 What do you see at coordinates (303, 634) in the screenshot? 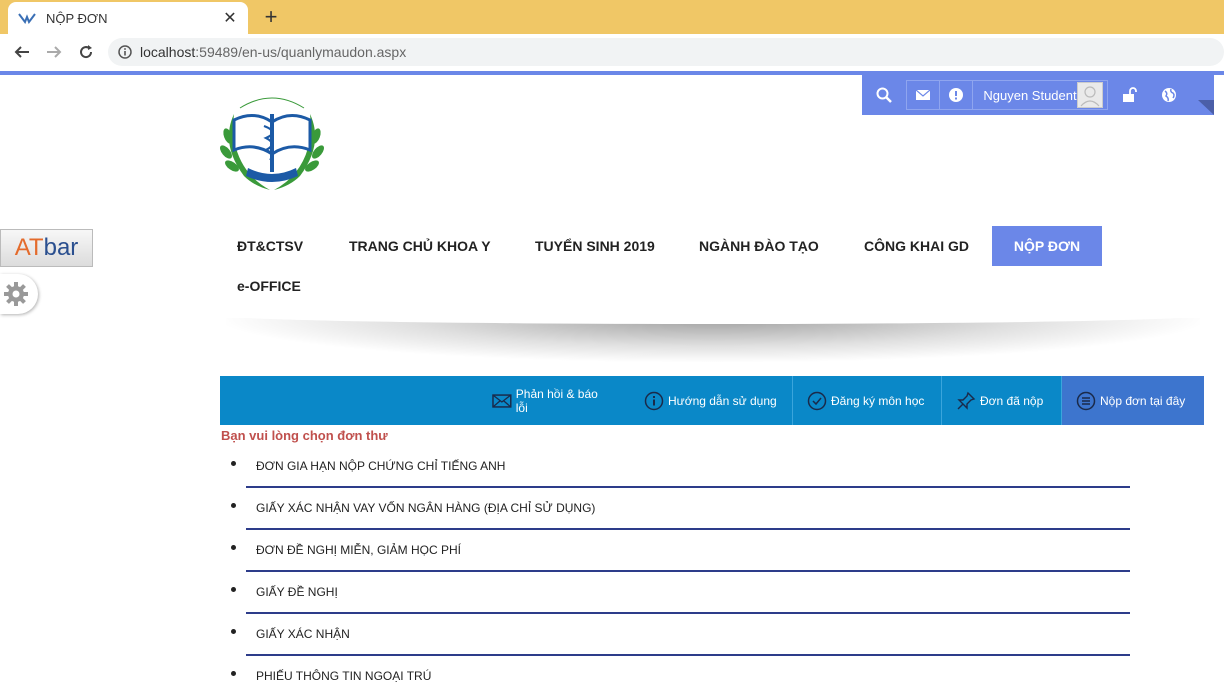
I see `form-link: GIẤY XÁC NHẬN` at bounding box center [303, 634].